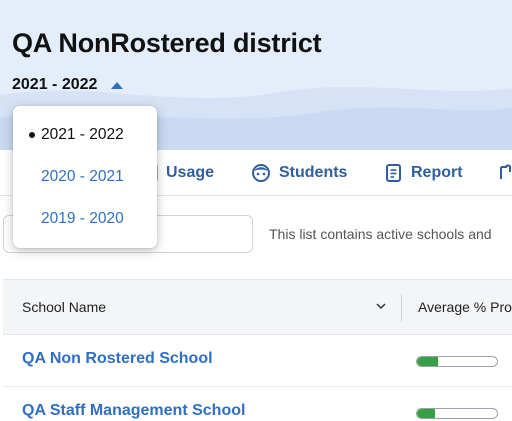  What do you see at coordinates (465, 307) in the screenshot?
I see `column-header-average-progress: Average % Pro` at bounding box center [465, 307].